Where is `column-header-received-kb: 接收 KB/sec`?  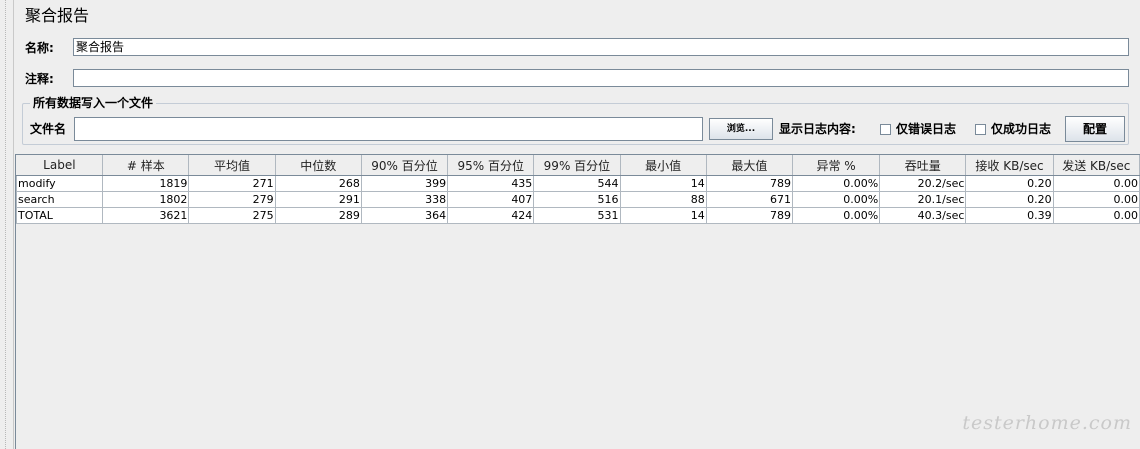
column-header-received-kb: 接收 KB/sec is located at coordinates (1009, 165).